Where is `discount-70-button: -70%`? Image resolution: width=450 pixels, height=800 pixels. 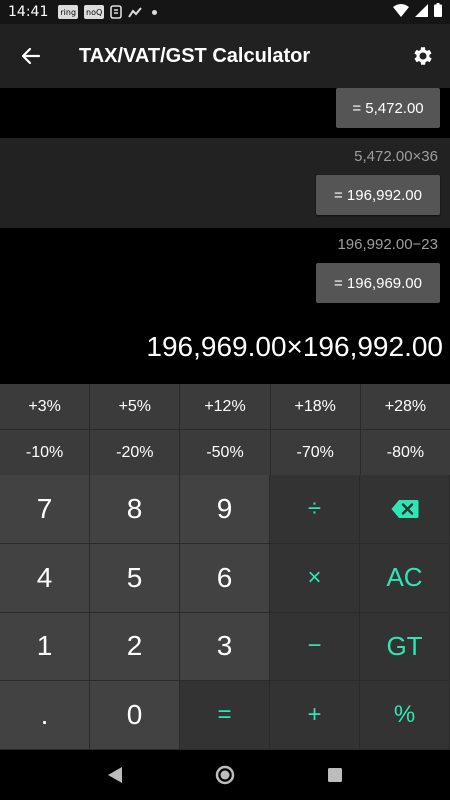 discount-70-button: -70% is located at coordinates (315, 452).